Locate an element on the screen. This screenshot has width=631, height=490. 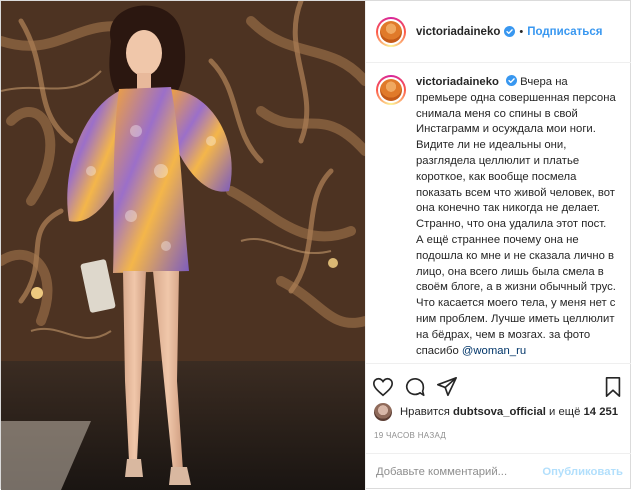
follow-button: Подписаться is located at coordinates (564, 32).